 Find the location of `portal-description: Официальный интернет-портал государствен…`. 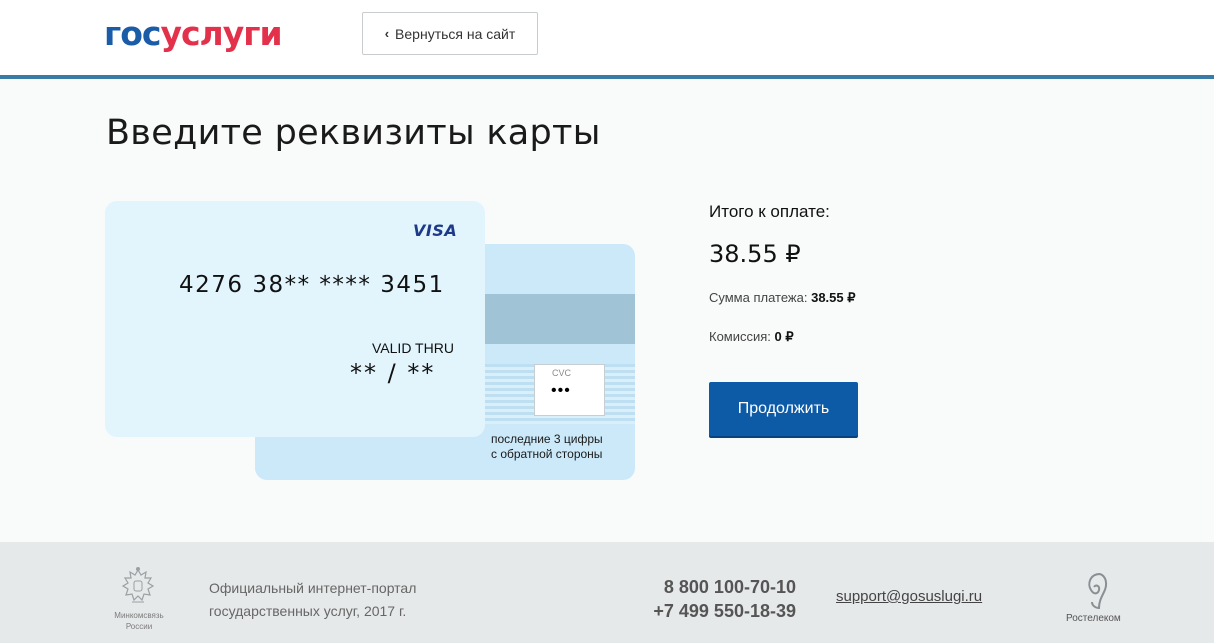

portal-description: Официальный интернет-портал государствен… is located at coordinates (312, 600).